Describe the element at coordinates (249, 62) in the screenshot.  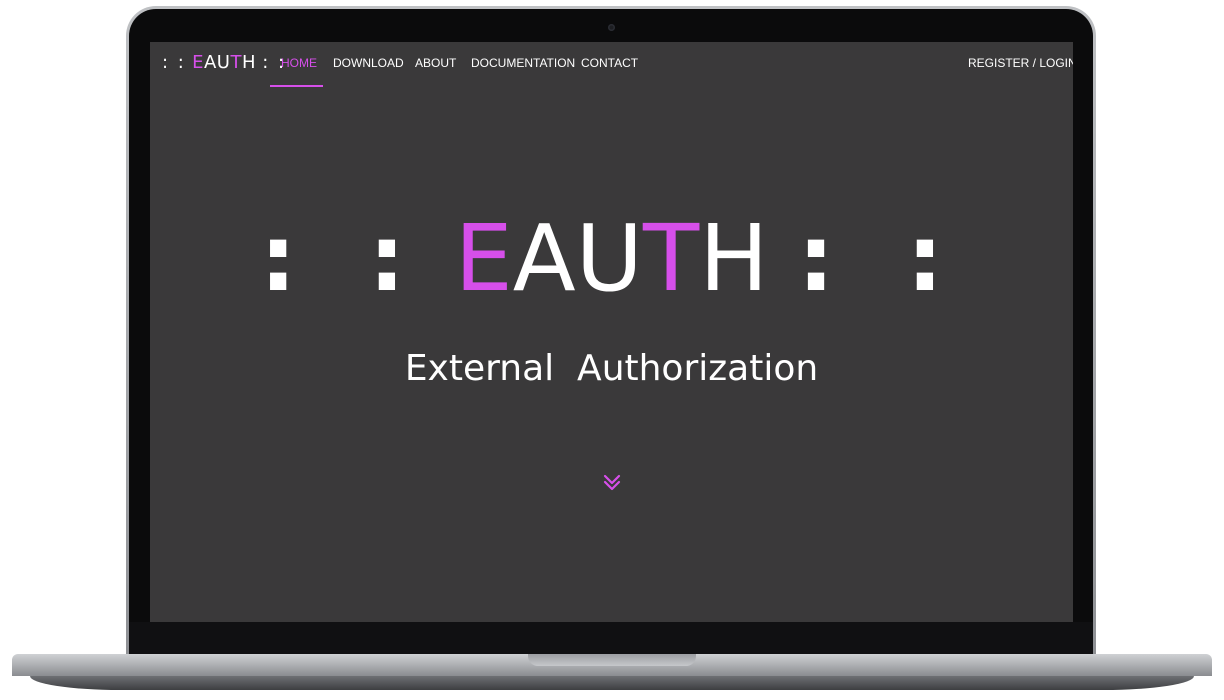
I see `brand-letter-h: H` at that location.